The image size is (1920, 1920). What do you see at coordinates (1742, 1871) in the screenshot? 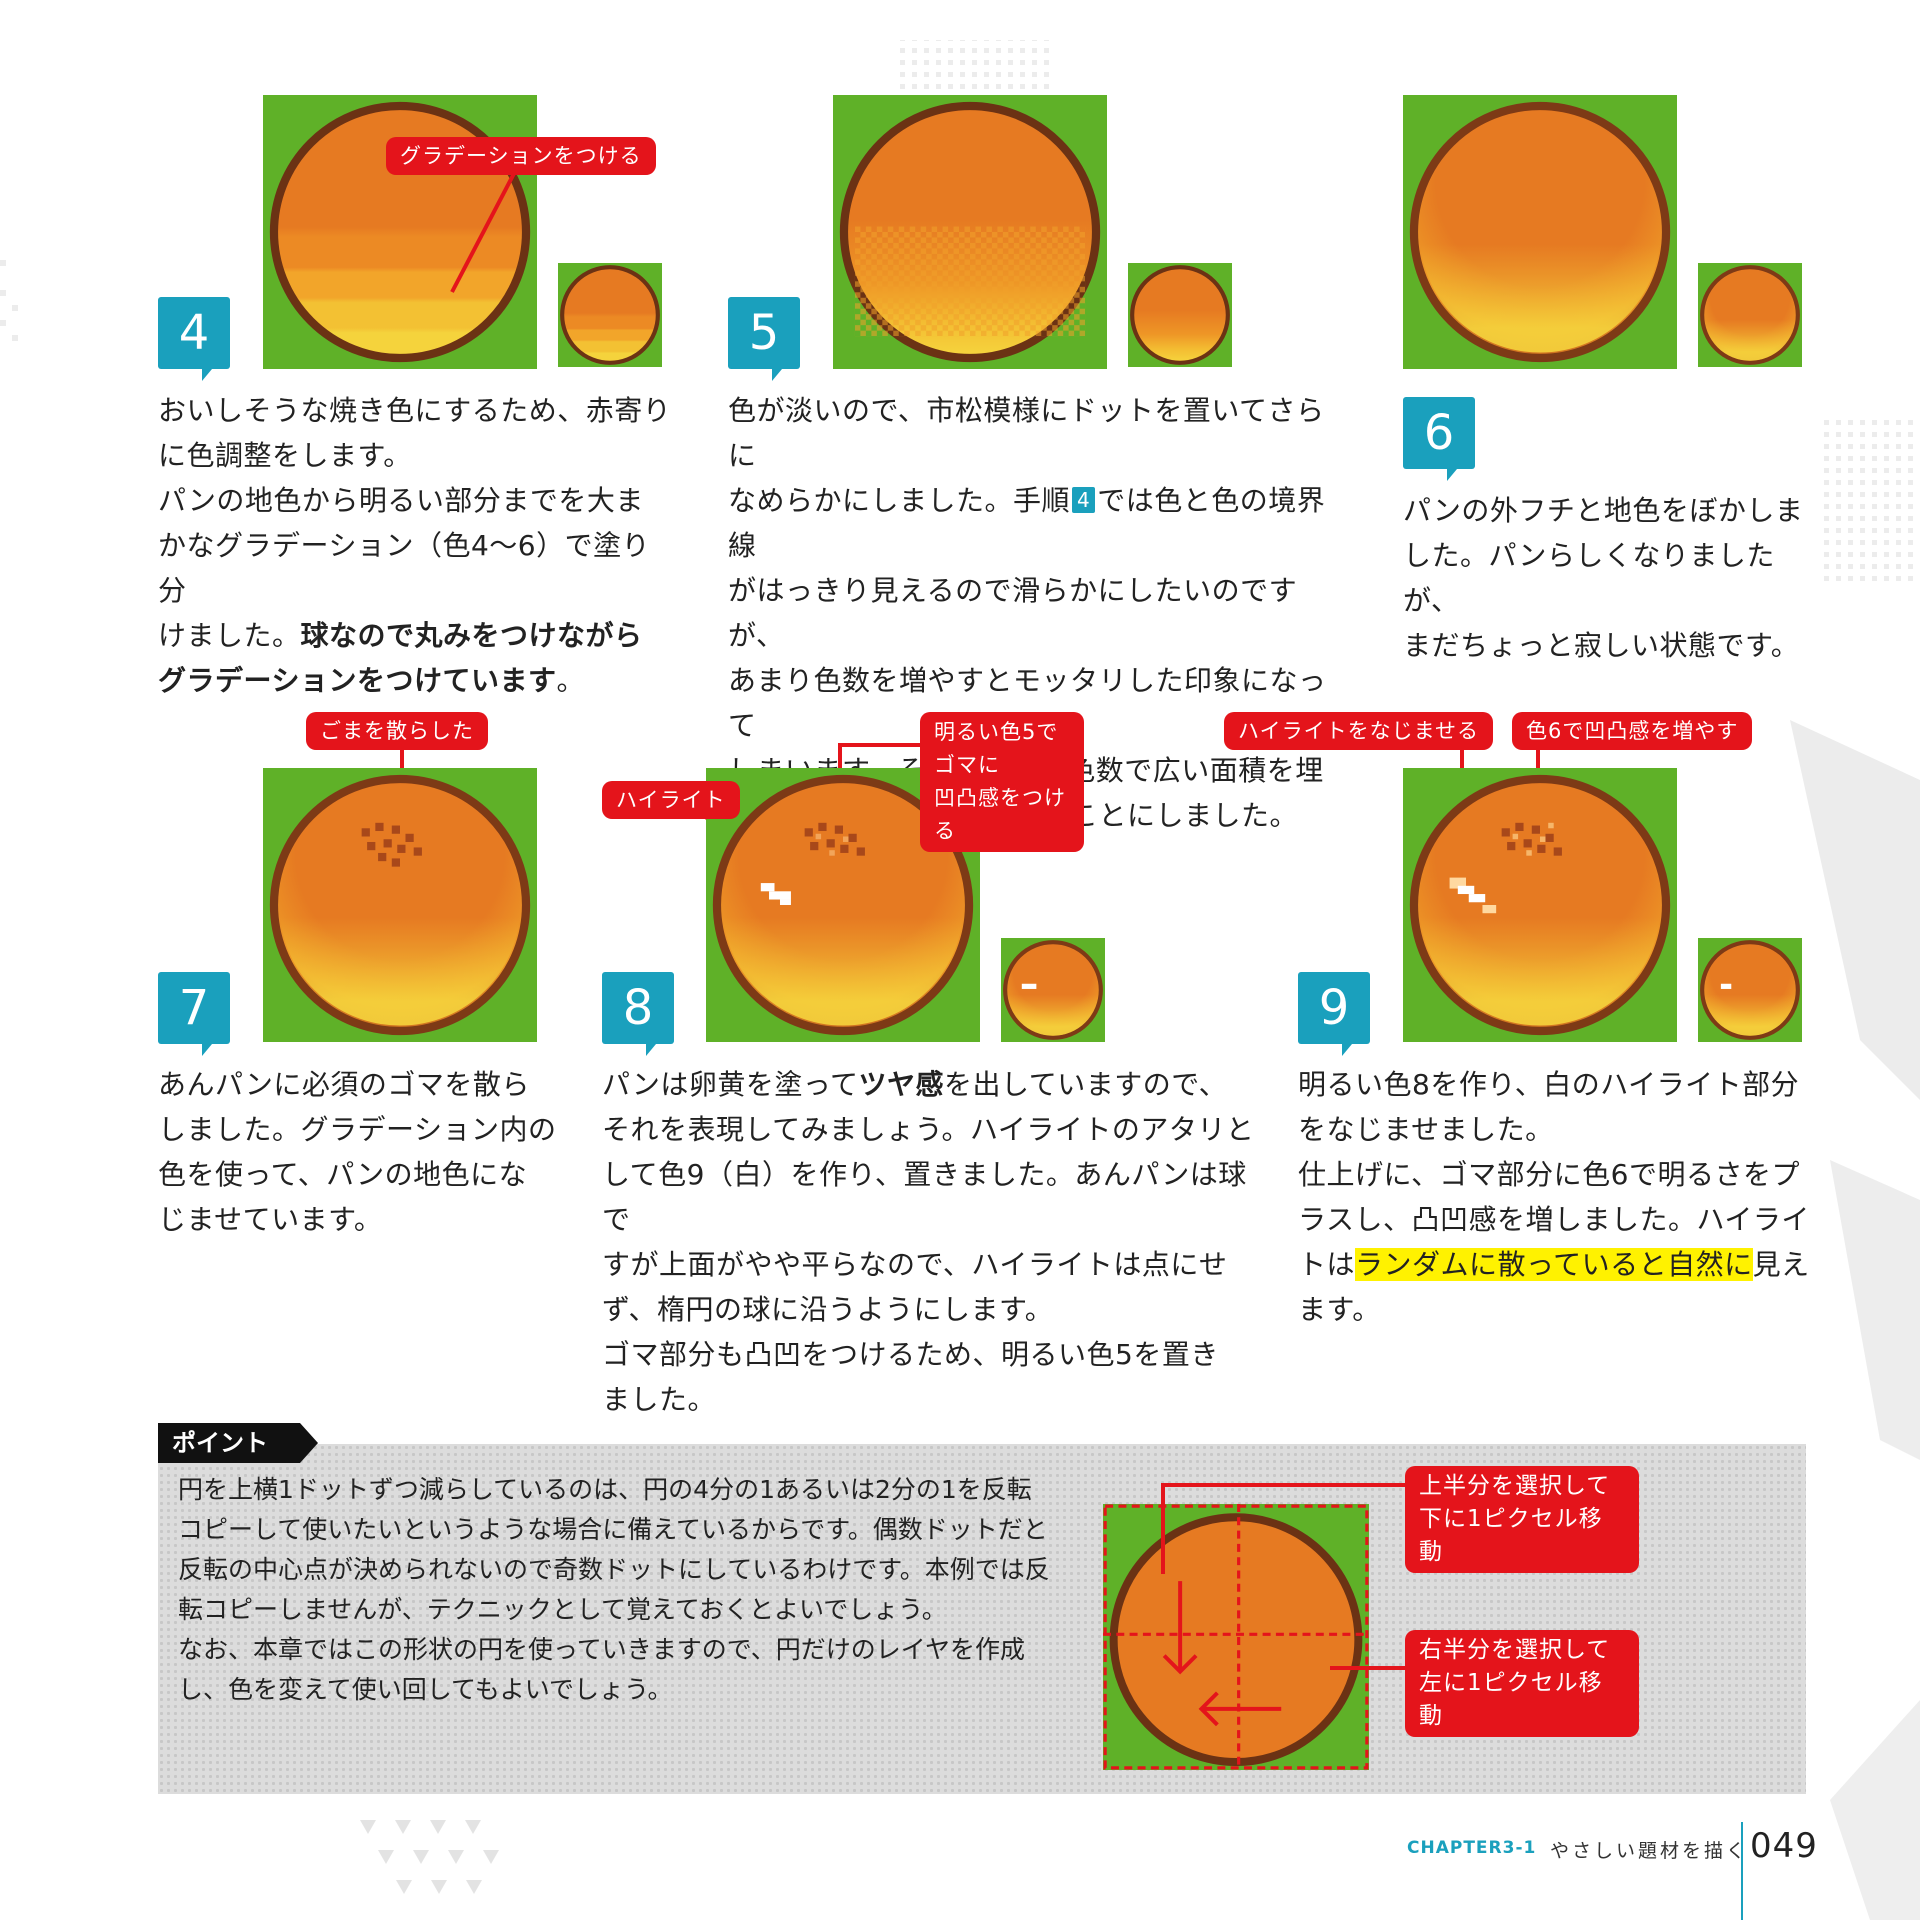
I see `footer-divider` at bounding box center [1742, 1871].